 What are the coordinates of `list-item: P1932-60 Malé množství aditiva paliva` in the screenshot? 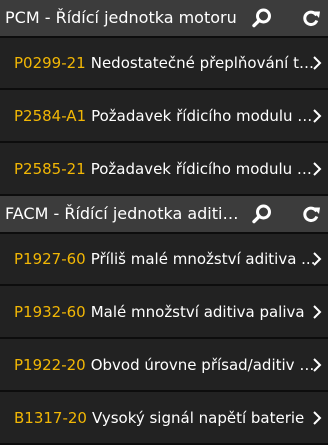 It's located at (164, 312).